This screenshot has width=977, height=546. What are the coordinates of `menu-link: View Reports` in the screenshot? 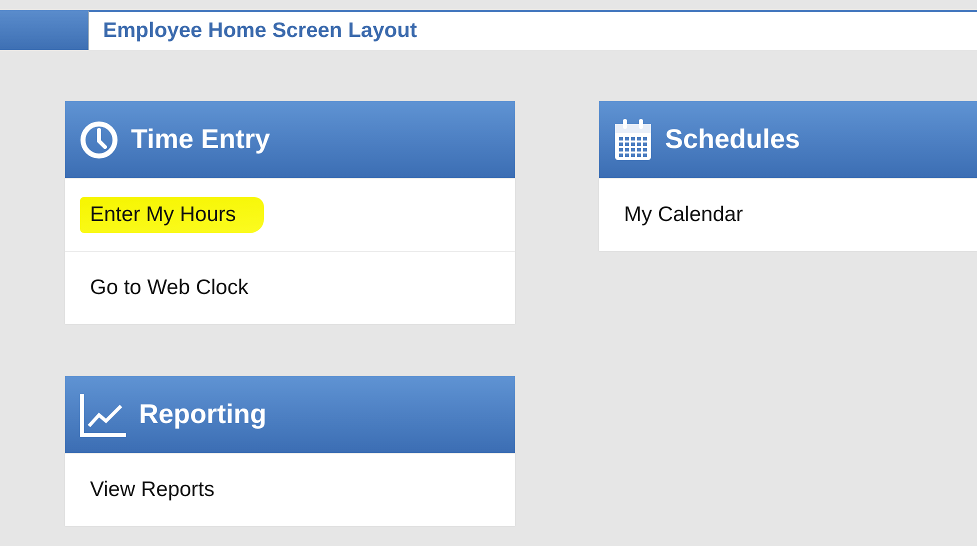 It's located at (161, 490).